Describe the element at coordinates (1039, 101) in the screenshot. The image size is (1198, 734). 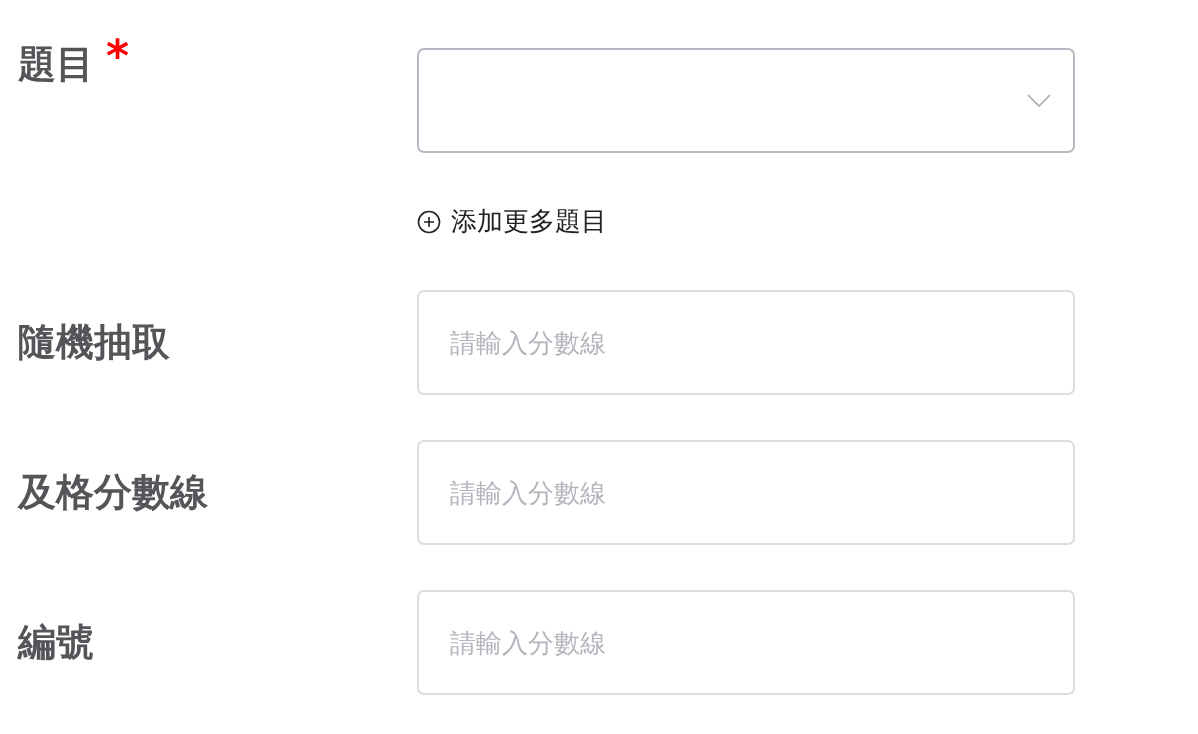
I see `chevron-down-icon` at that location.